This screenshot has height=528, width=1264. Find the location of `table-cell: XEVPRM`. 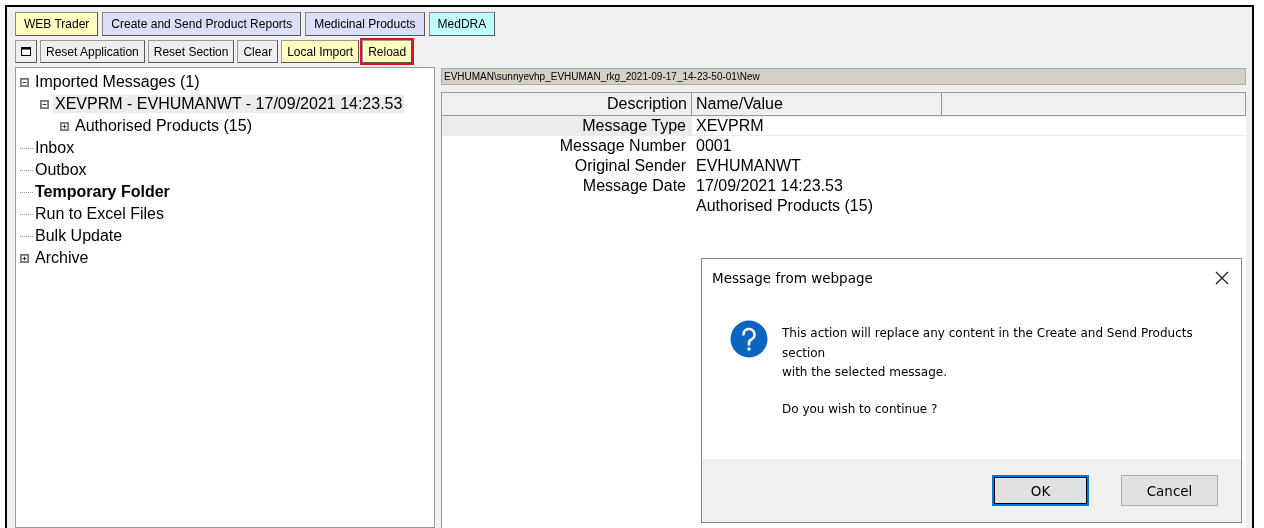

table-cell: XEVPRM is located at coordinates (969, 126).